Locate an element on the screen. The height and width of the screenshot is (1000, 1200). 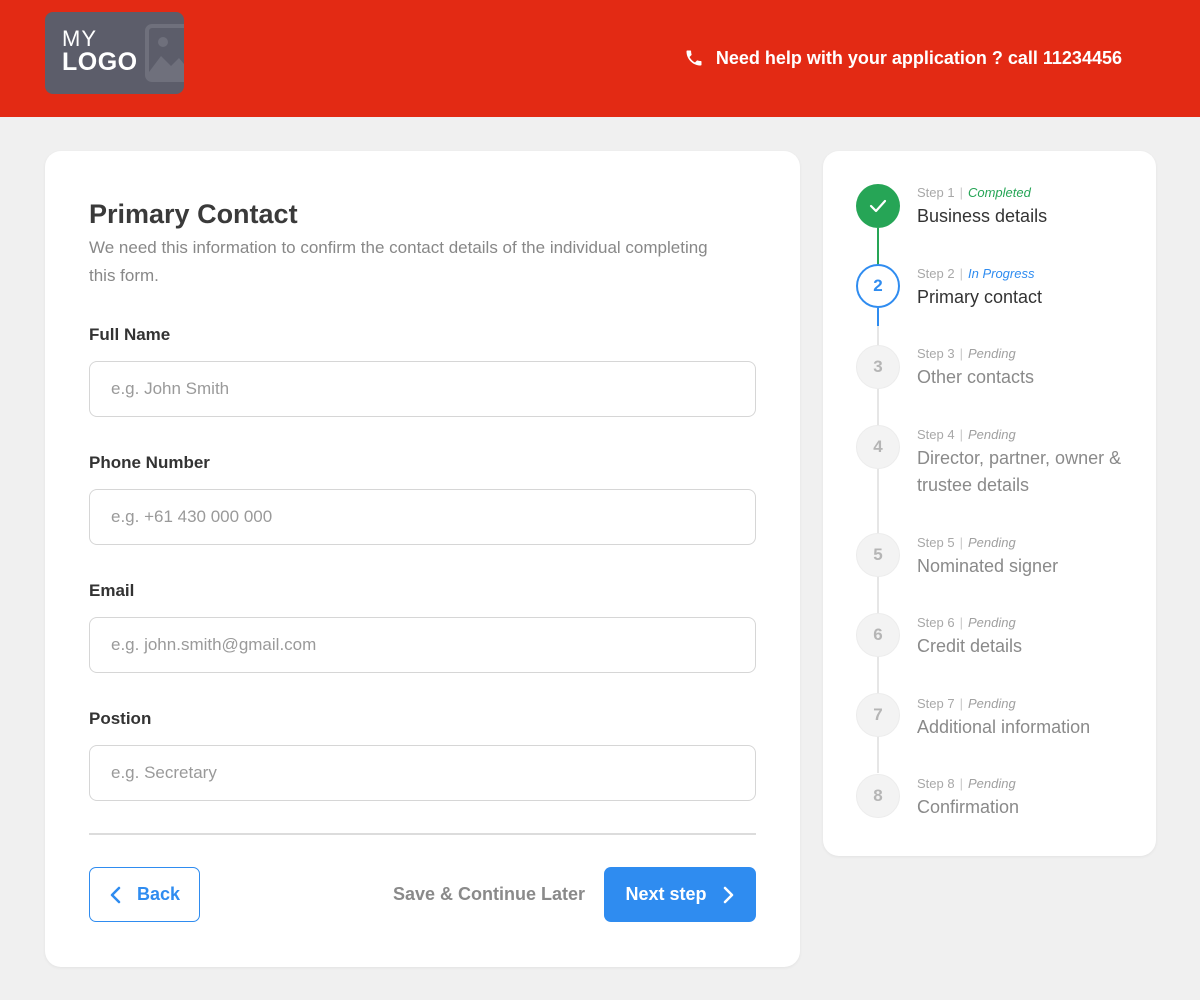
chevron-left-icon is located at coordinates (115, 894).